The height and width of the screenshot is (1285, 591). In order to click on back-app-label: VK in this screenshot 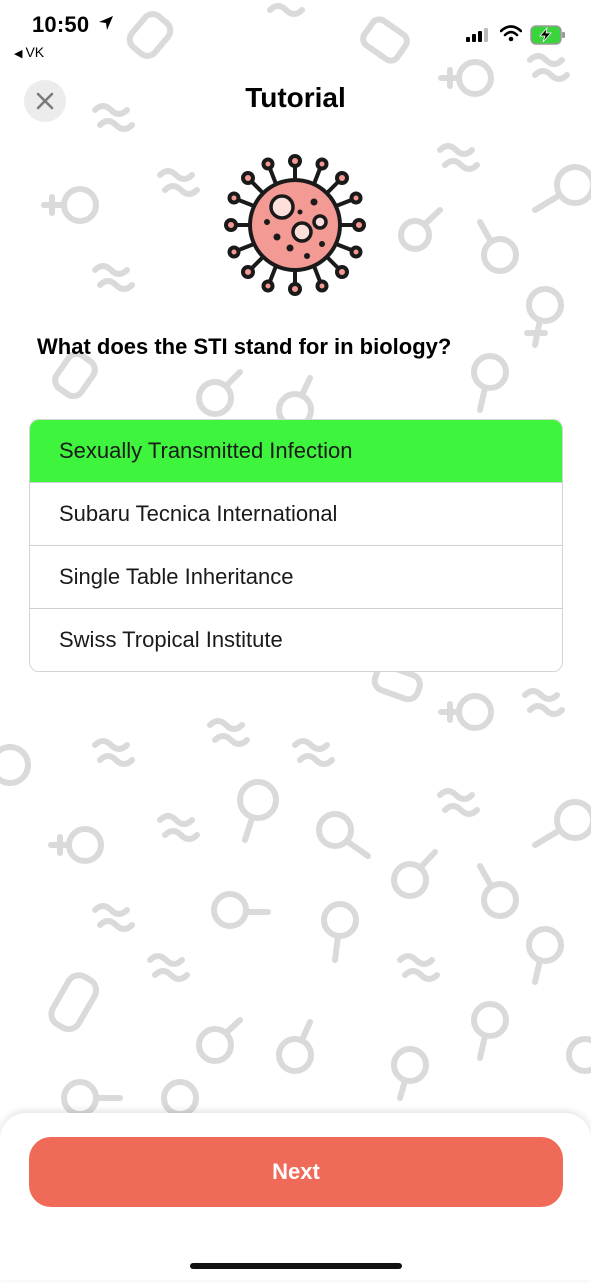, I will do `click(35, 52)`.